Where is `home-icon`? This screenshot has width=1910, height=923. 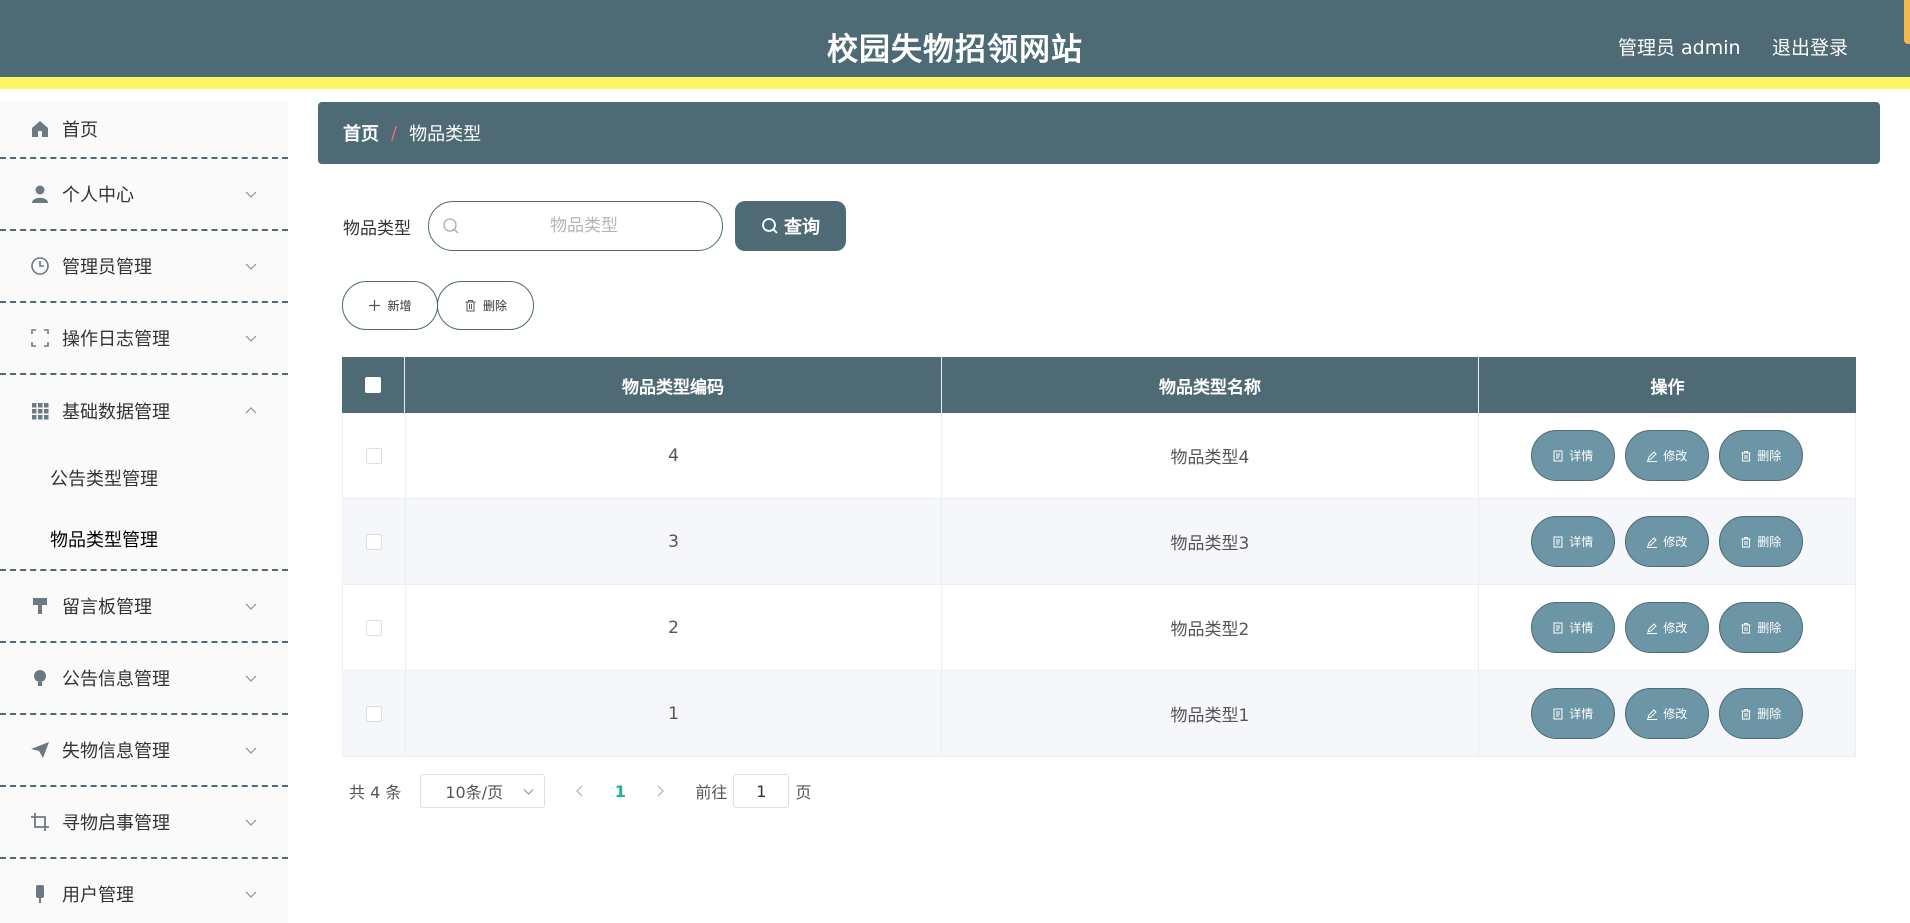 home-icon is located at coordinates (40, 129).